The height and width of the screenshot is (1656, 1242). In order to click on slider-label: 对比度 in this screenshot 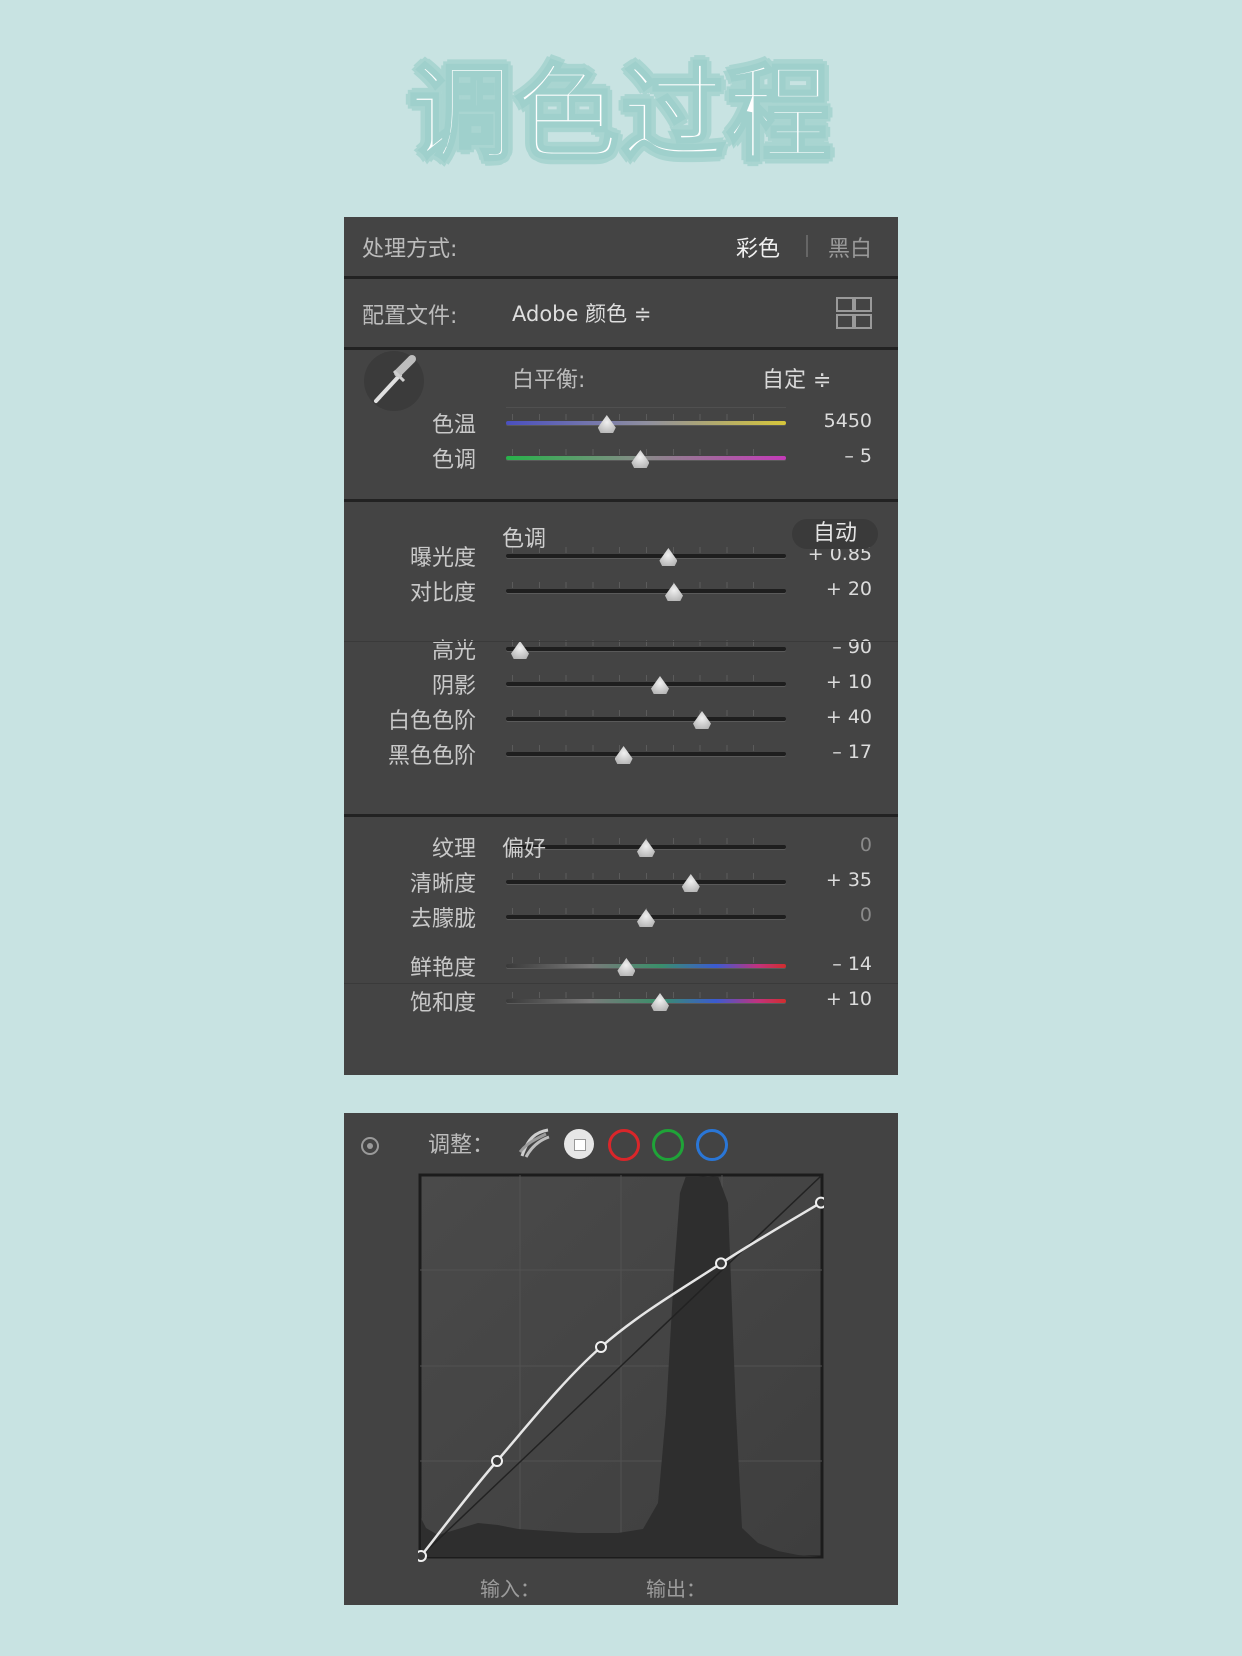, I will do `click(442, 593)`.